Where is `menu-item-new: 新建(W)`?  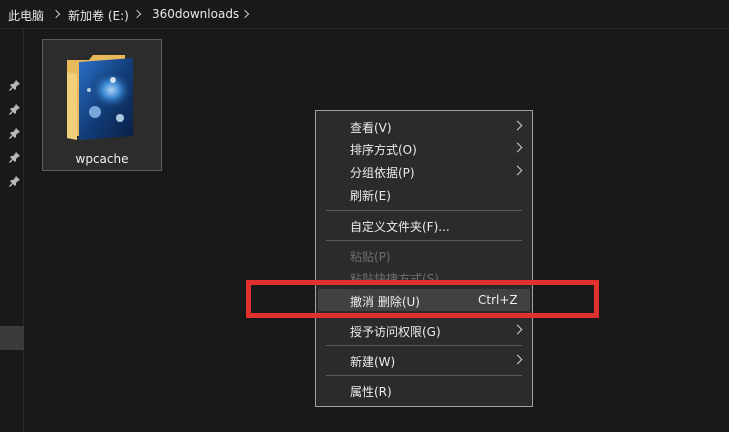
menu-item-new: 新建(W) is located at coordinates (424, 360).